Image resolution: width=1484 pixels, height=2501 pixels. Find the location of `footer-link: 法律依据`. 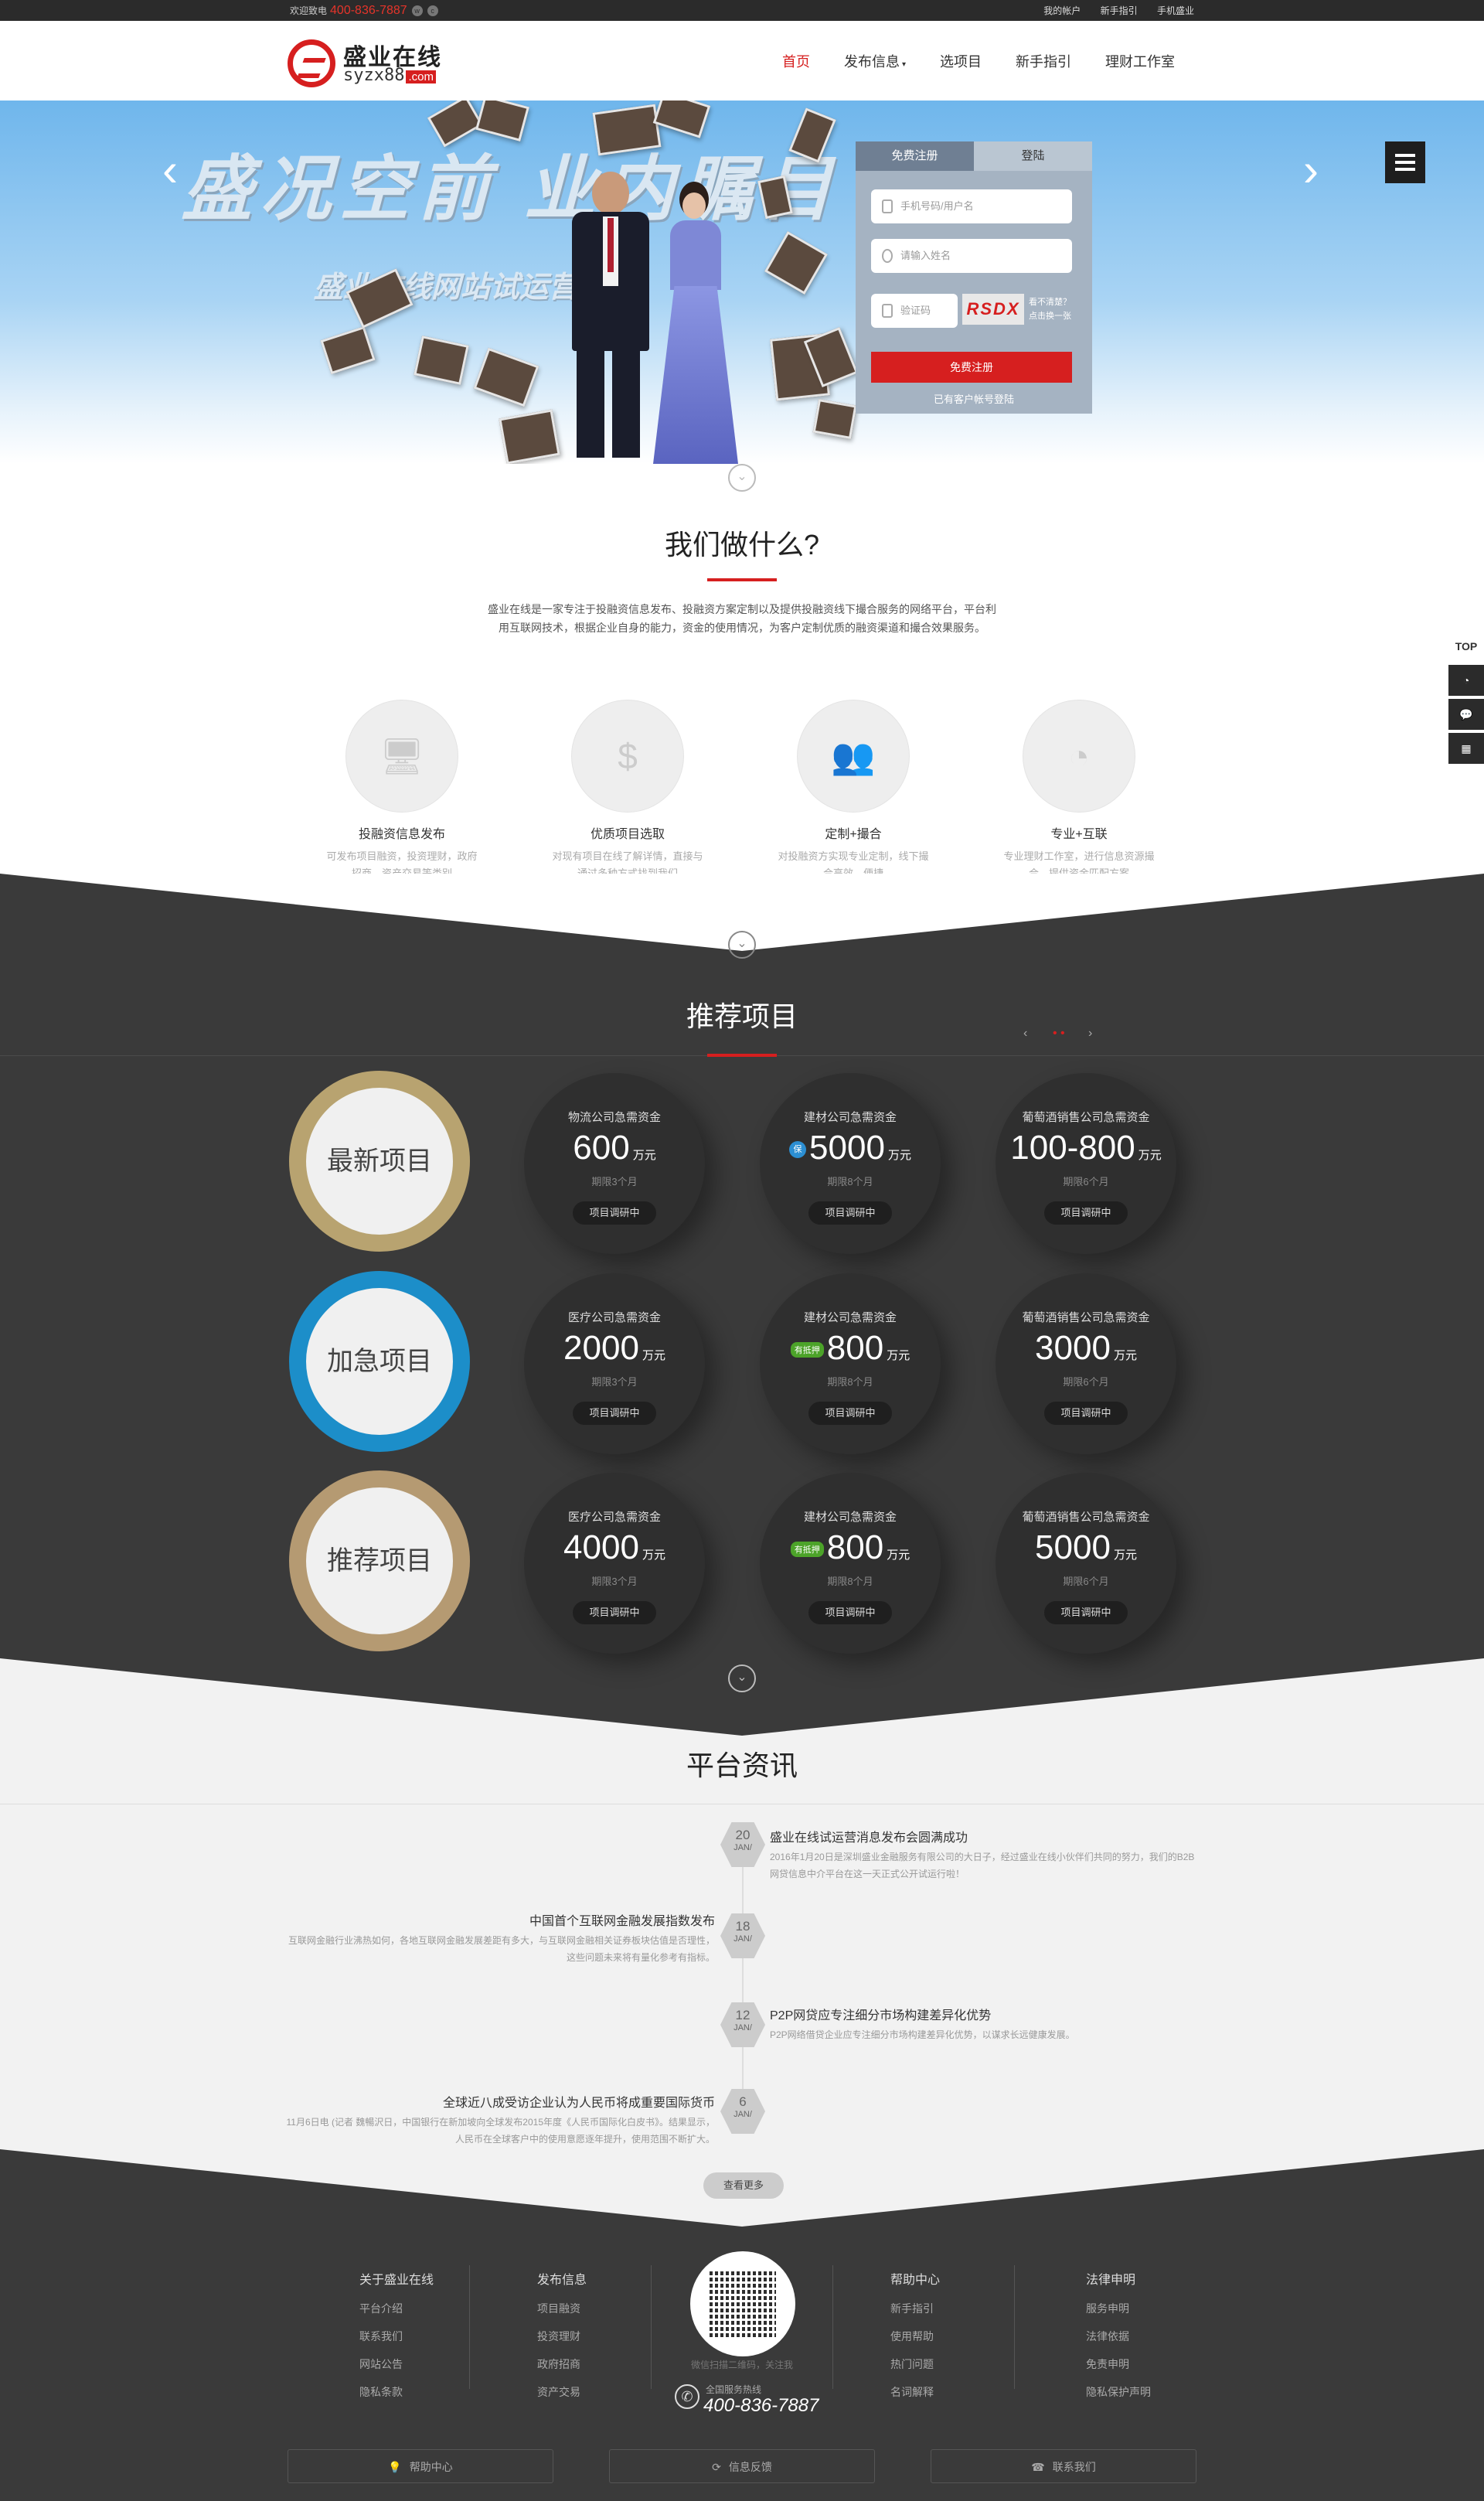

footer-link: 法律依据 is located at coordinates (1118, 2336).